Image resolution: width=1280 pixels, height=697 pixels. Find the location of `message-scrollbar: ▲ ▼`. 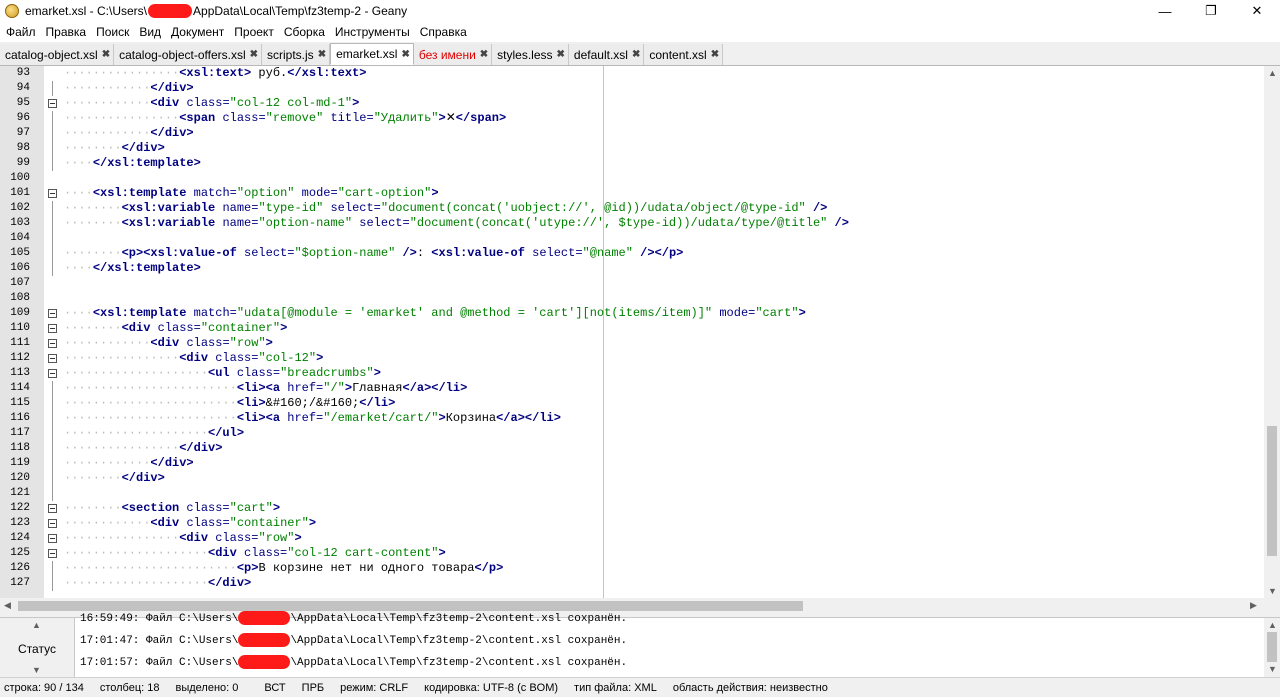

message-scrollbar: ▲ ▼ is located at coordinates (1272, 648).